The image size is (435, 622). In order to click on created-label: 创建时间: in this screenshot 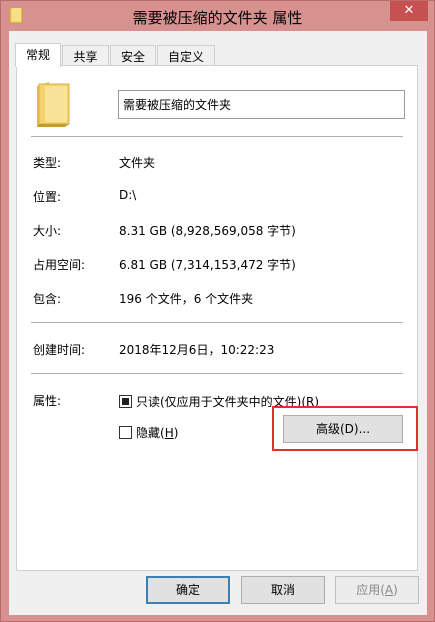, I will do `click(59, 350)`.